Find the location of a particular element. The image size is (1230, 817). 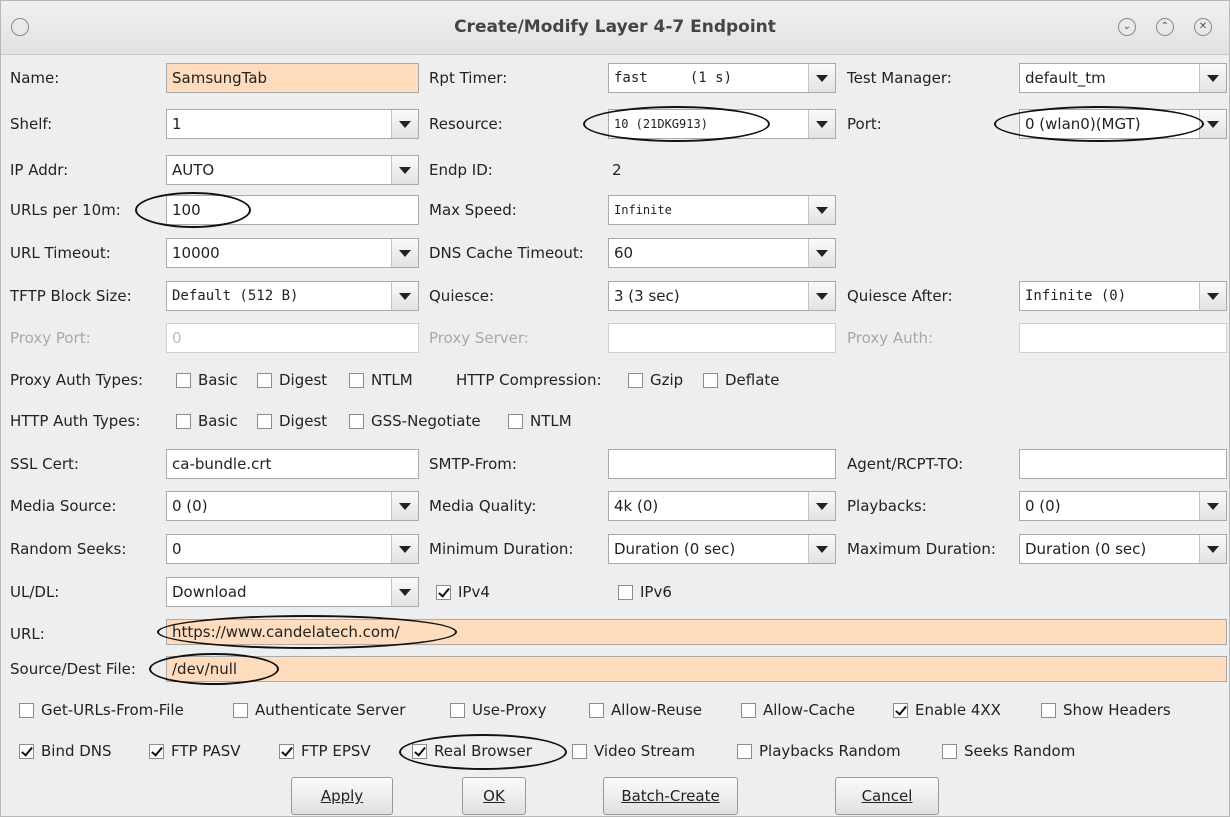

media-source-select: 0 (0) is located at coordinates (292, 506).